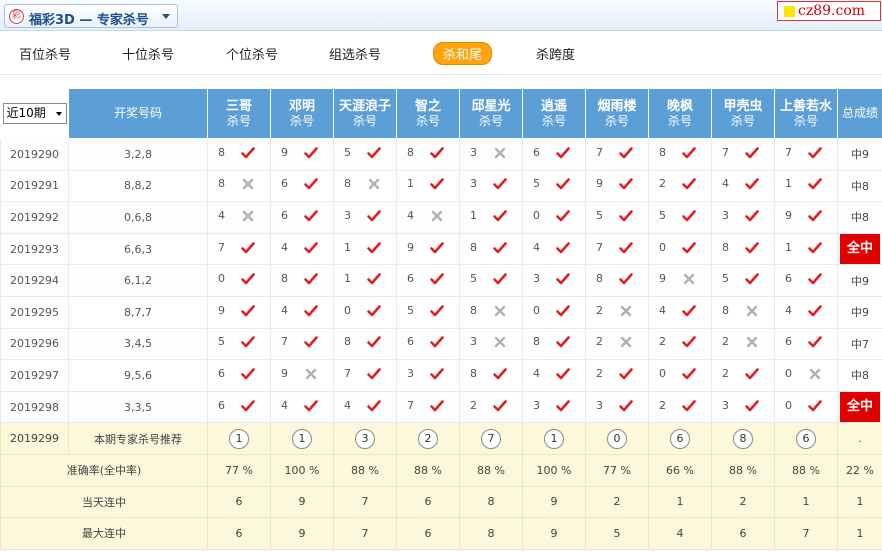 The image size is (882, 552). What do you see at coordinates (365, 438) in the screenshot?
I see `recommend-cell: 3` at bounding box center [365, 438].